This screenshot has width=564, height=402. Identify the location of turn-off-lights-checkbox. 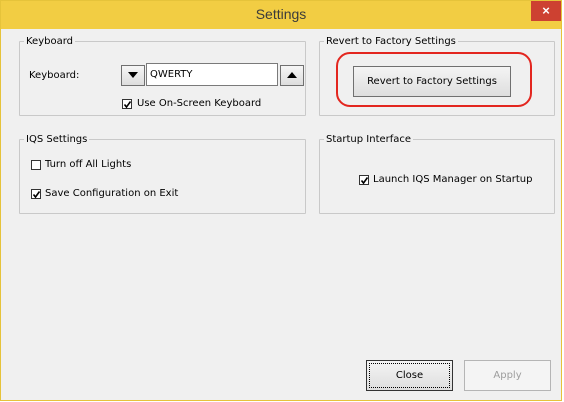
(36, 165).